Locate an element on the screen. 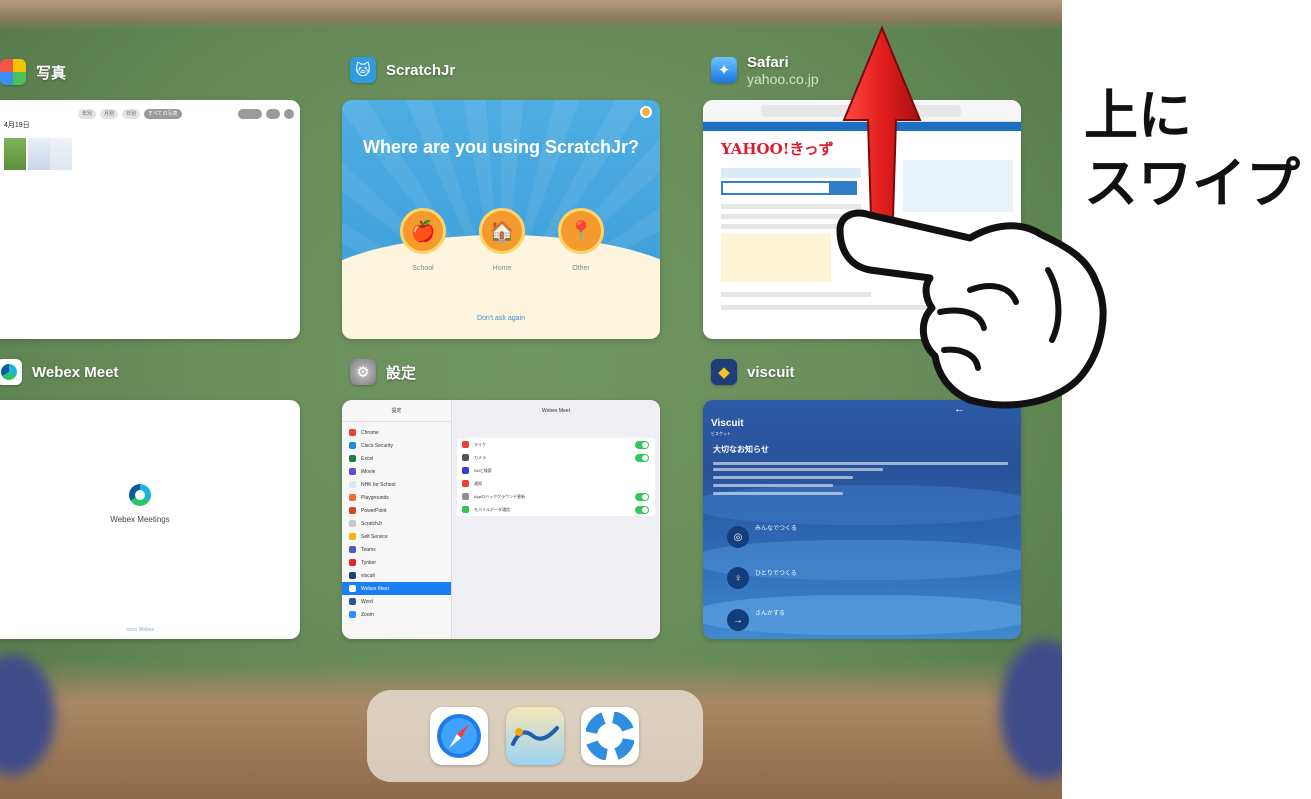 Image resolution: width=1311 pixels, height=799 pixels. school-button: 🍎 is located at coordinates (423, 231).